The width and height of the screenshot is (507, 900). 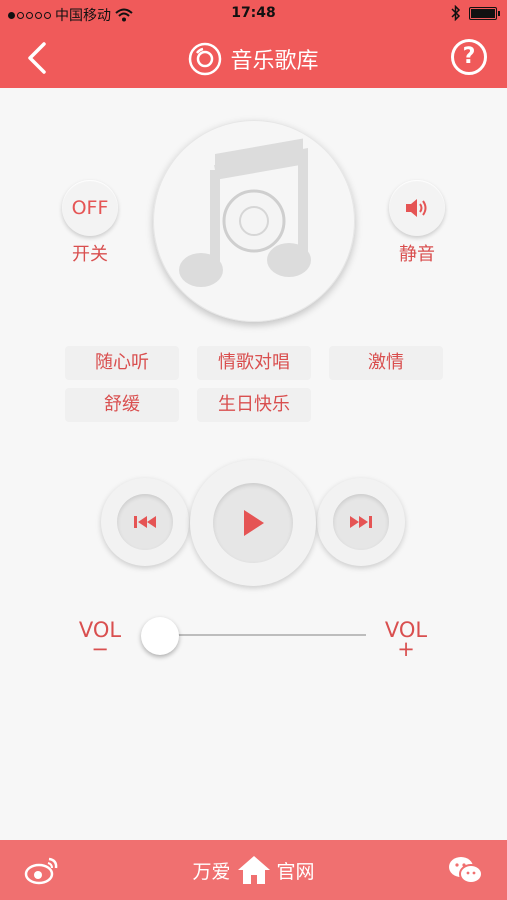 What do you see at coordinates (90, 254) in the screenshot?
I see `power-toggle-caption: 开关` at bounding box center [90, 254].